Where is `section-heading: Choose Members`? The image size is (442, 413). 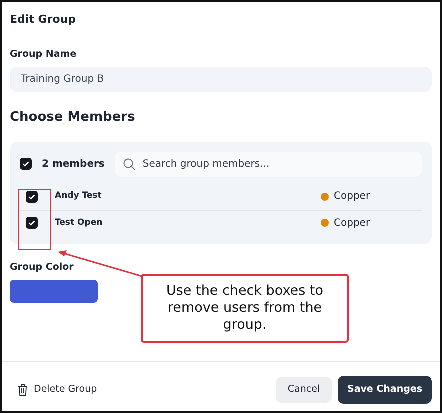 section-heading: Choose Members is located at coordinates (73, 118).